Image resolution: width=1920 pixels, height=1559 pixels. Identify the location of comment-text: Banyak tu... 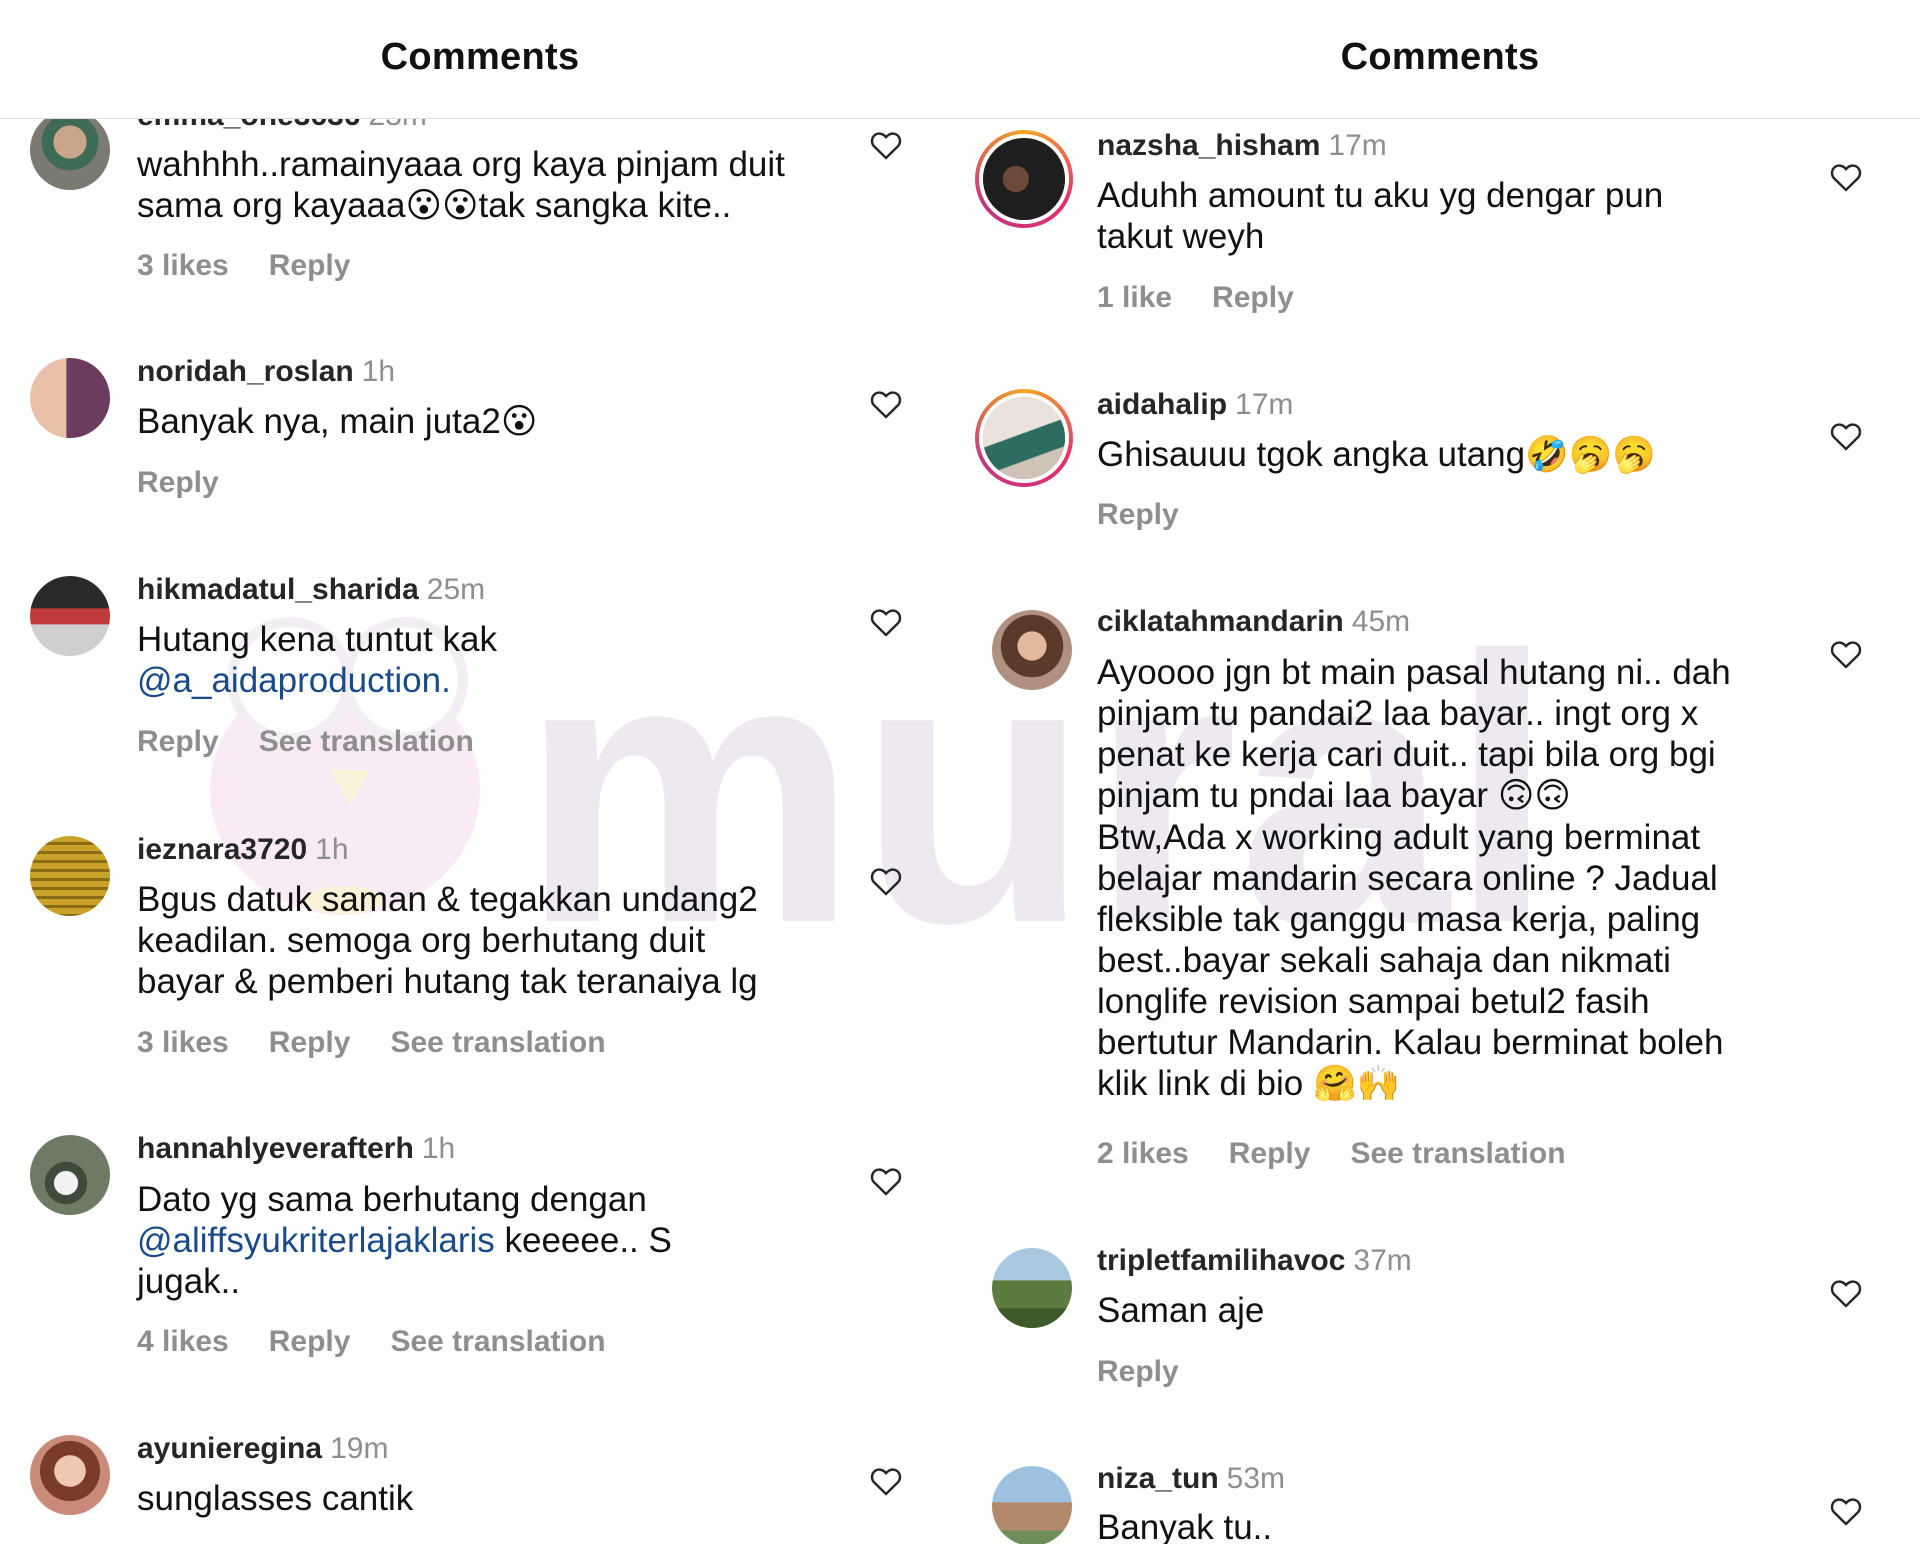
(1185, 1527).